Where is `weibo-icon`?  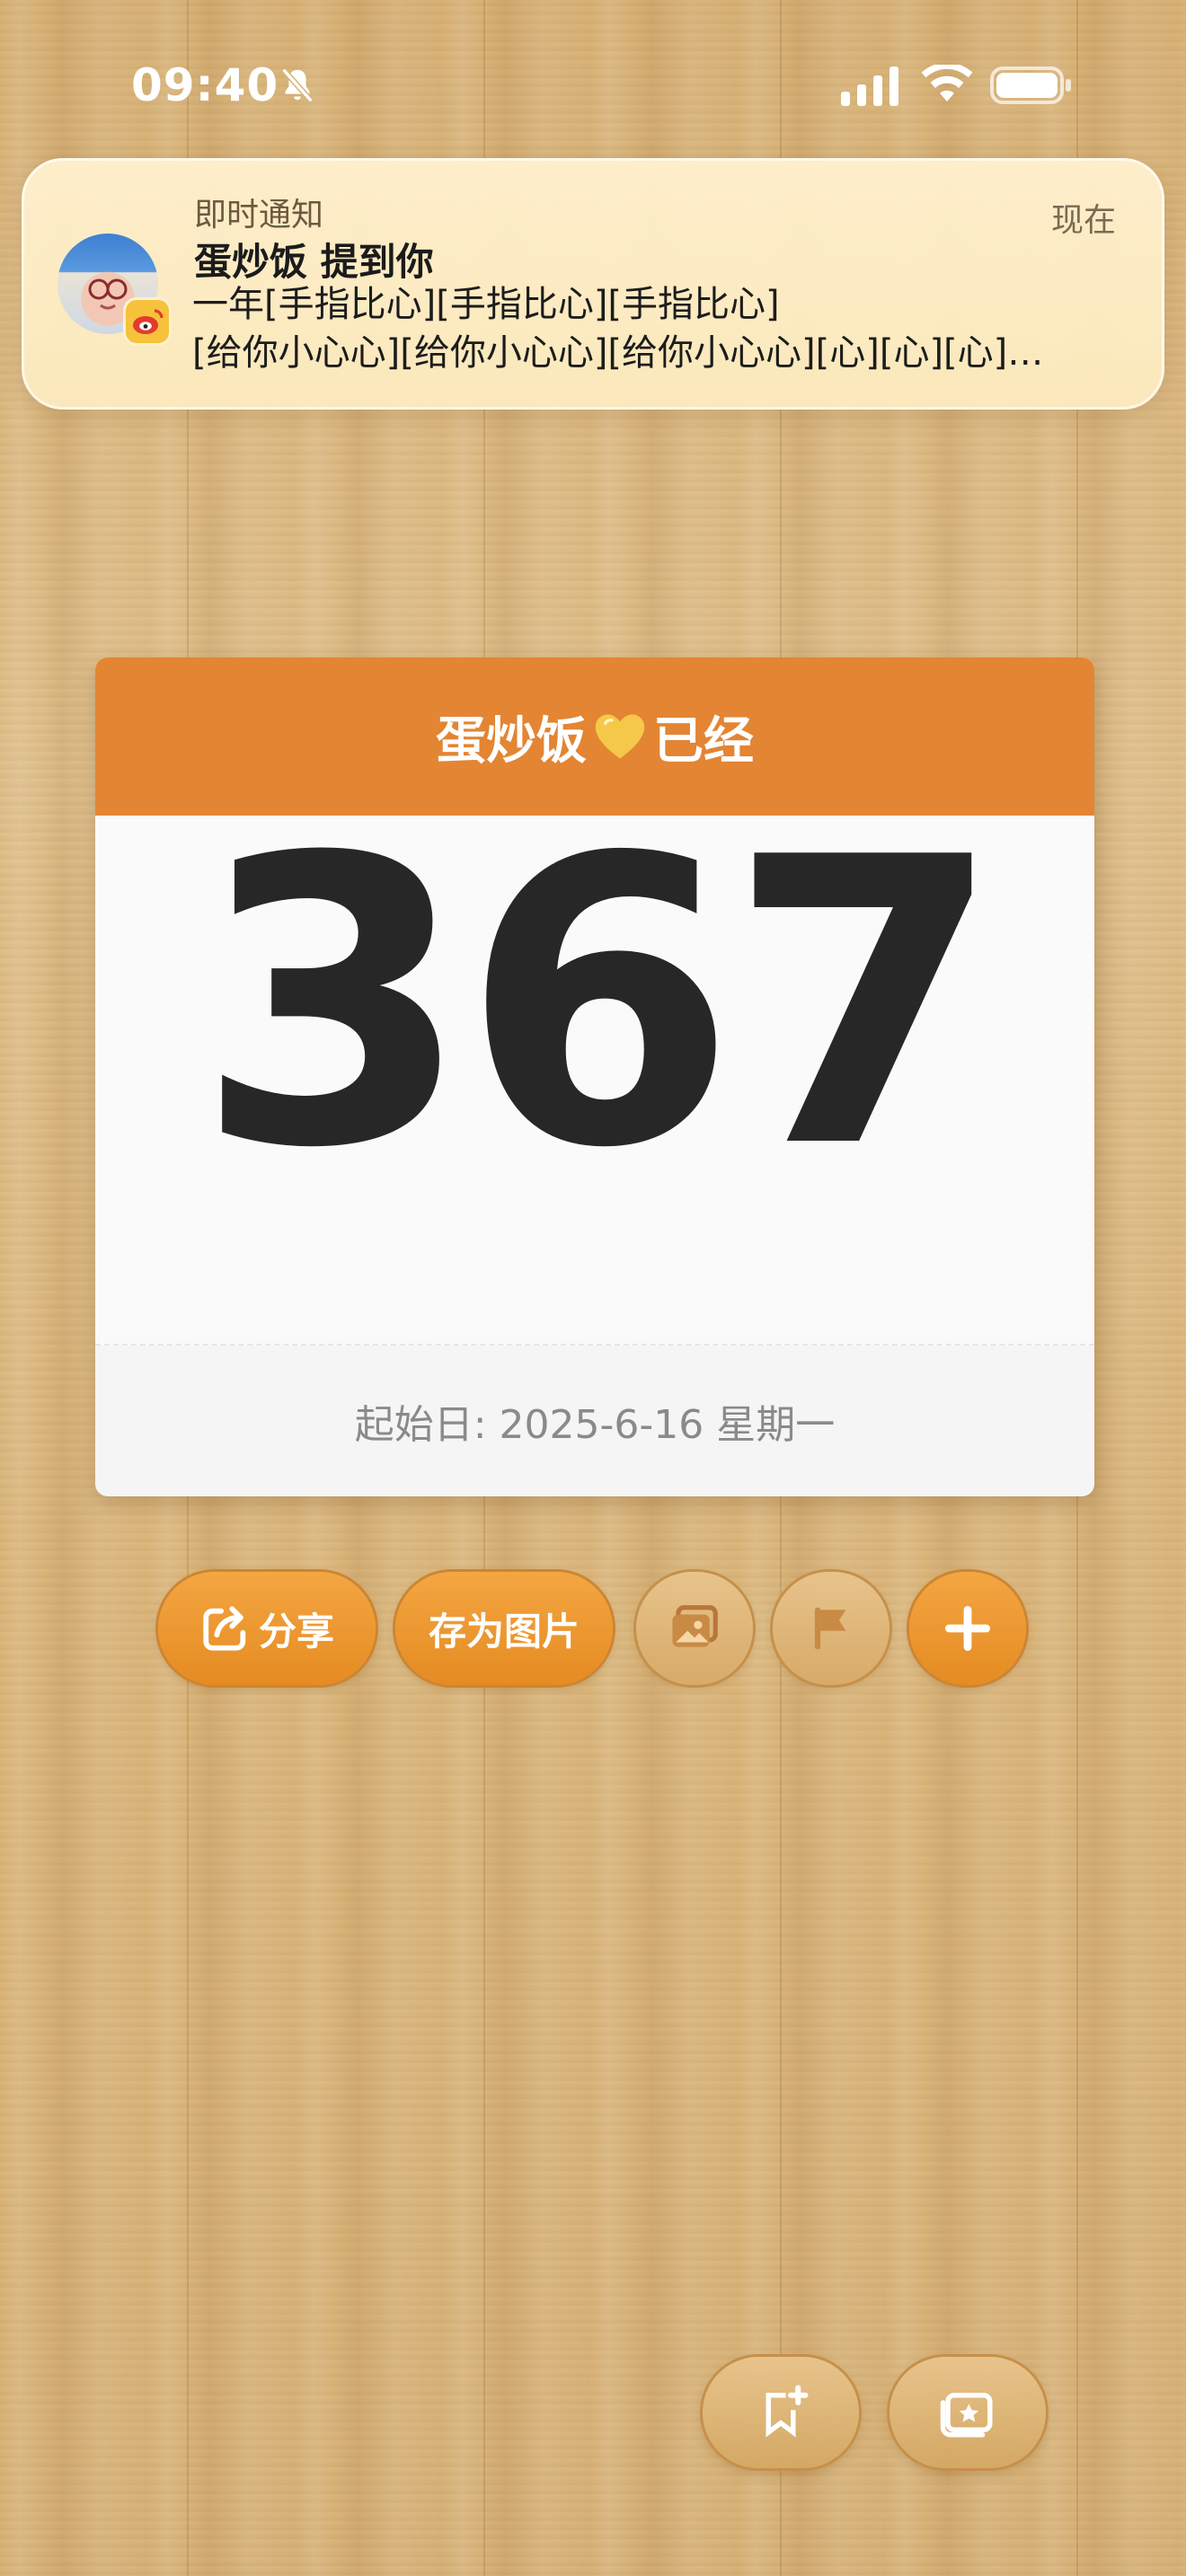 weibo-icon is located at coordinates (147, 321).